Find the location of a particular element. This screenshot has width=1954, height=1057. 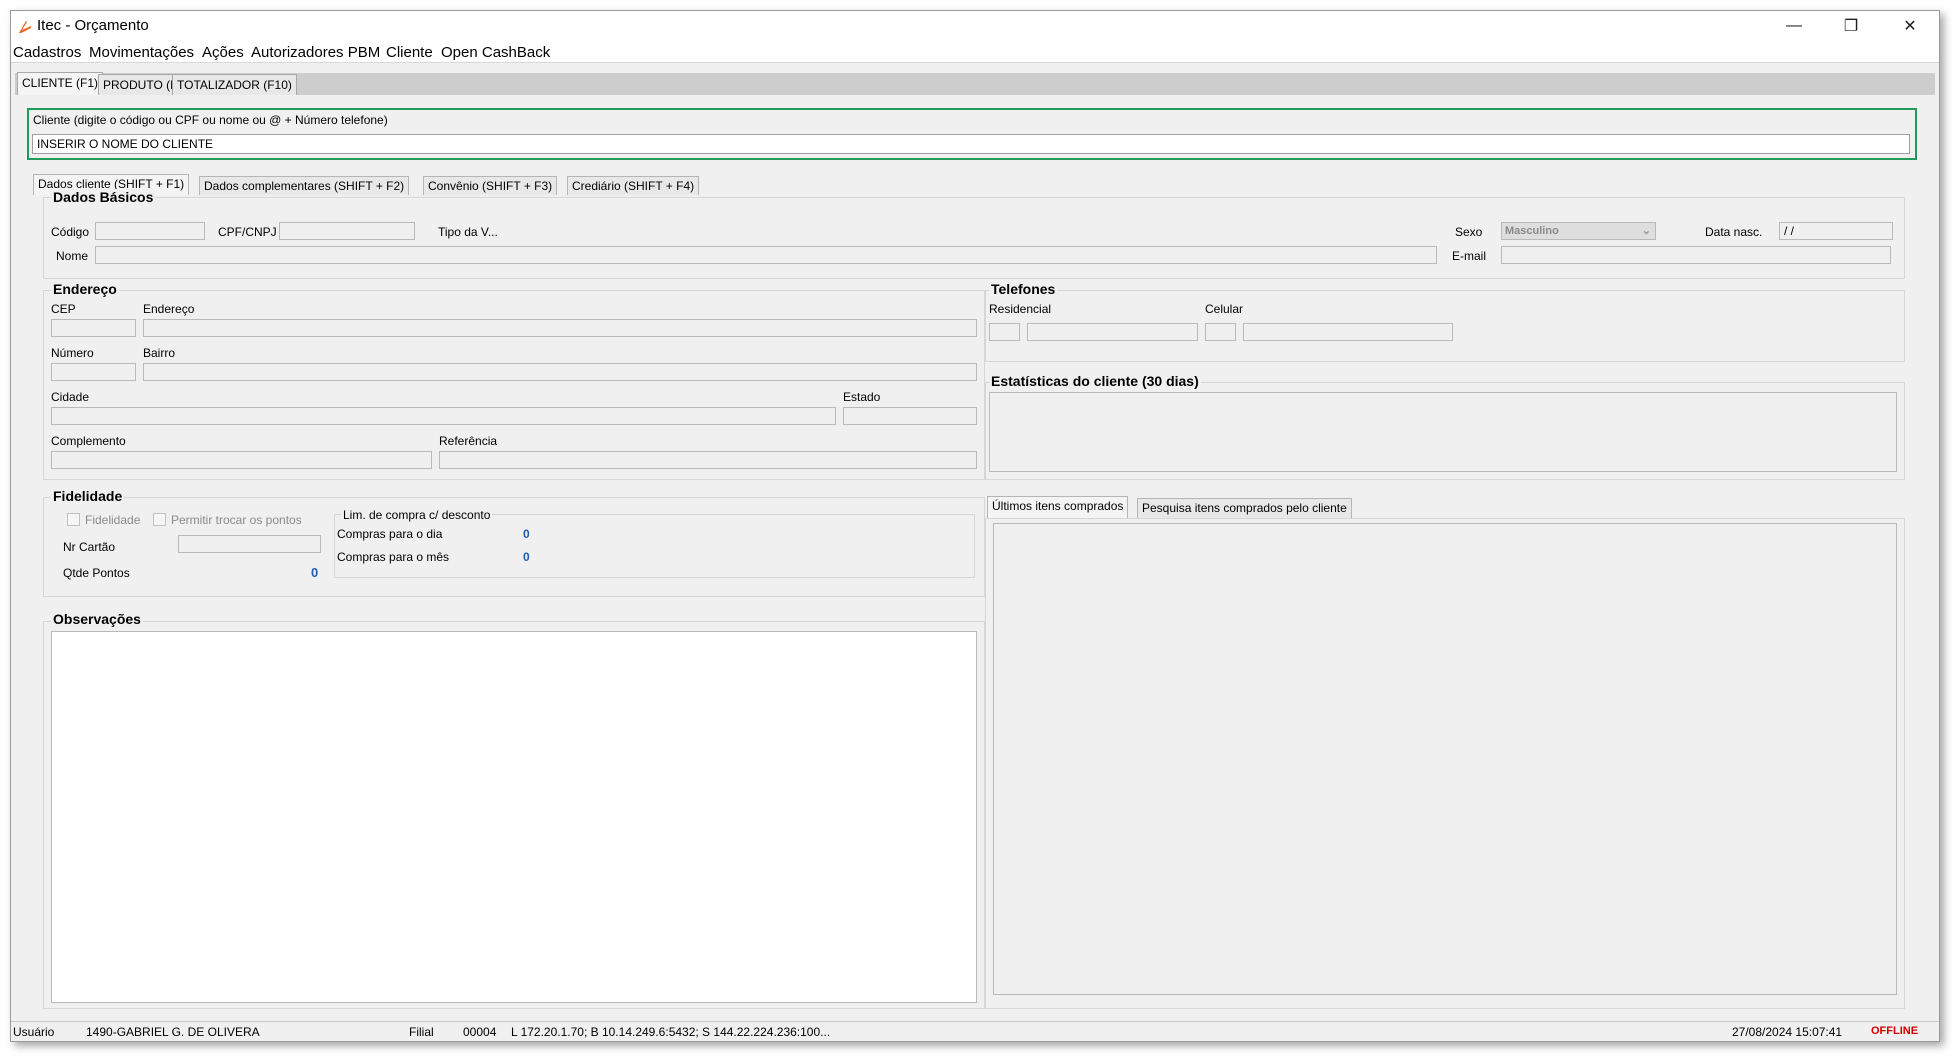

offline-badge: OFFLINE is located at coordinates (1895, 1031).